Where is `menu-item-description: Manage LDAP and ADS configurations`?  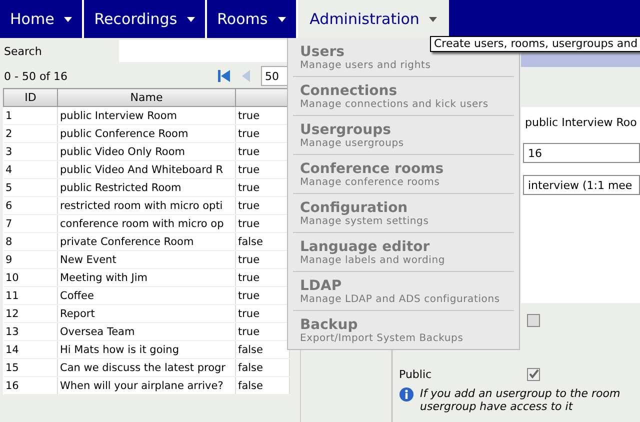
menu-item-description: Manage LDAP and ADS configurations is located at coordinates (400, 299).